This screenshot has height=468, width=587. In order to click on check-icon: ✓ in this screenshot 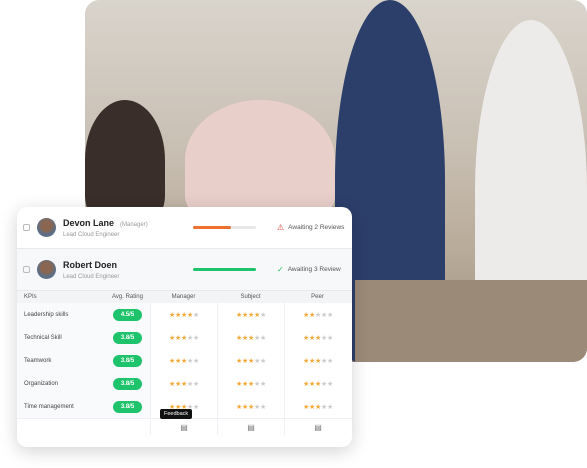, I will do `click(280, 269)`.